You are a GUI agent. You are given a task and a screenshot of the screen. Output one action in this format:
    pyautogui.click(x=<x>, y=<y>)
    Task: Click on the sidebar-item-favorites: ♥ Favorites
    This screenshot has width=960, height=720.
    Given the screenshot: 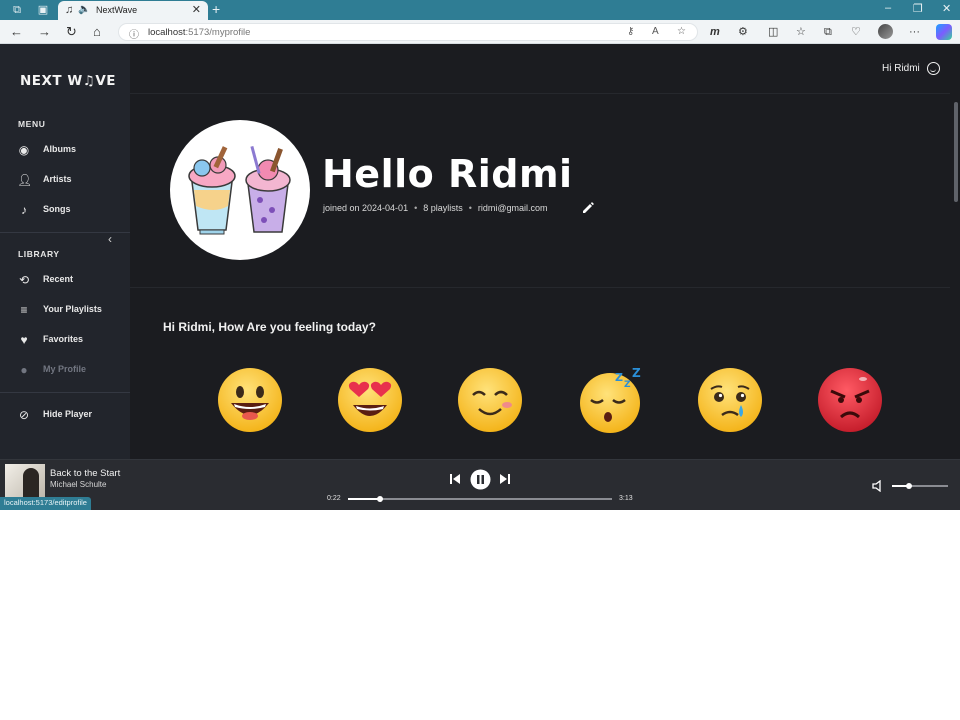 What is the action you would take?
    pyautogui.click(x=72, y=342)
    